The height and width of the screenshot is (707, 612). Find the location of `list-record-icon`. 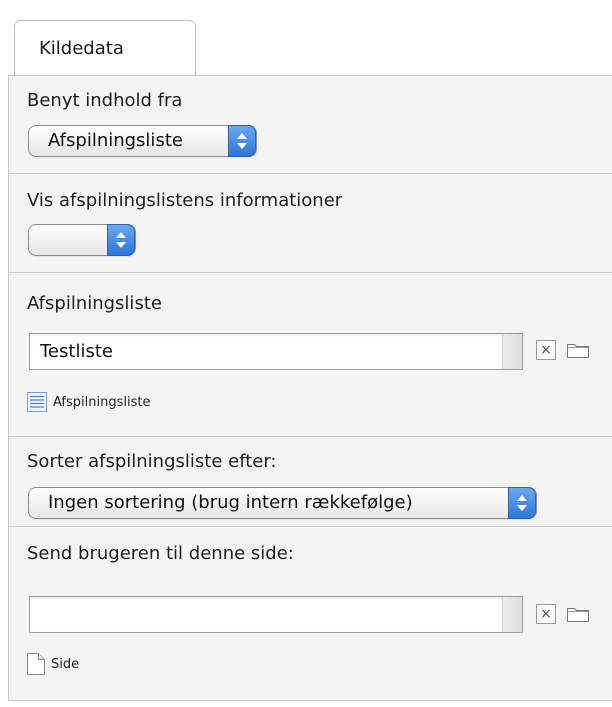

list-record-icon is located at coordinates (37, 402).